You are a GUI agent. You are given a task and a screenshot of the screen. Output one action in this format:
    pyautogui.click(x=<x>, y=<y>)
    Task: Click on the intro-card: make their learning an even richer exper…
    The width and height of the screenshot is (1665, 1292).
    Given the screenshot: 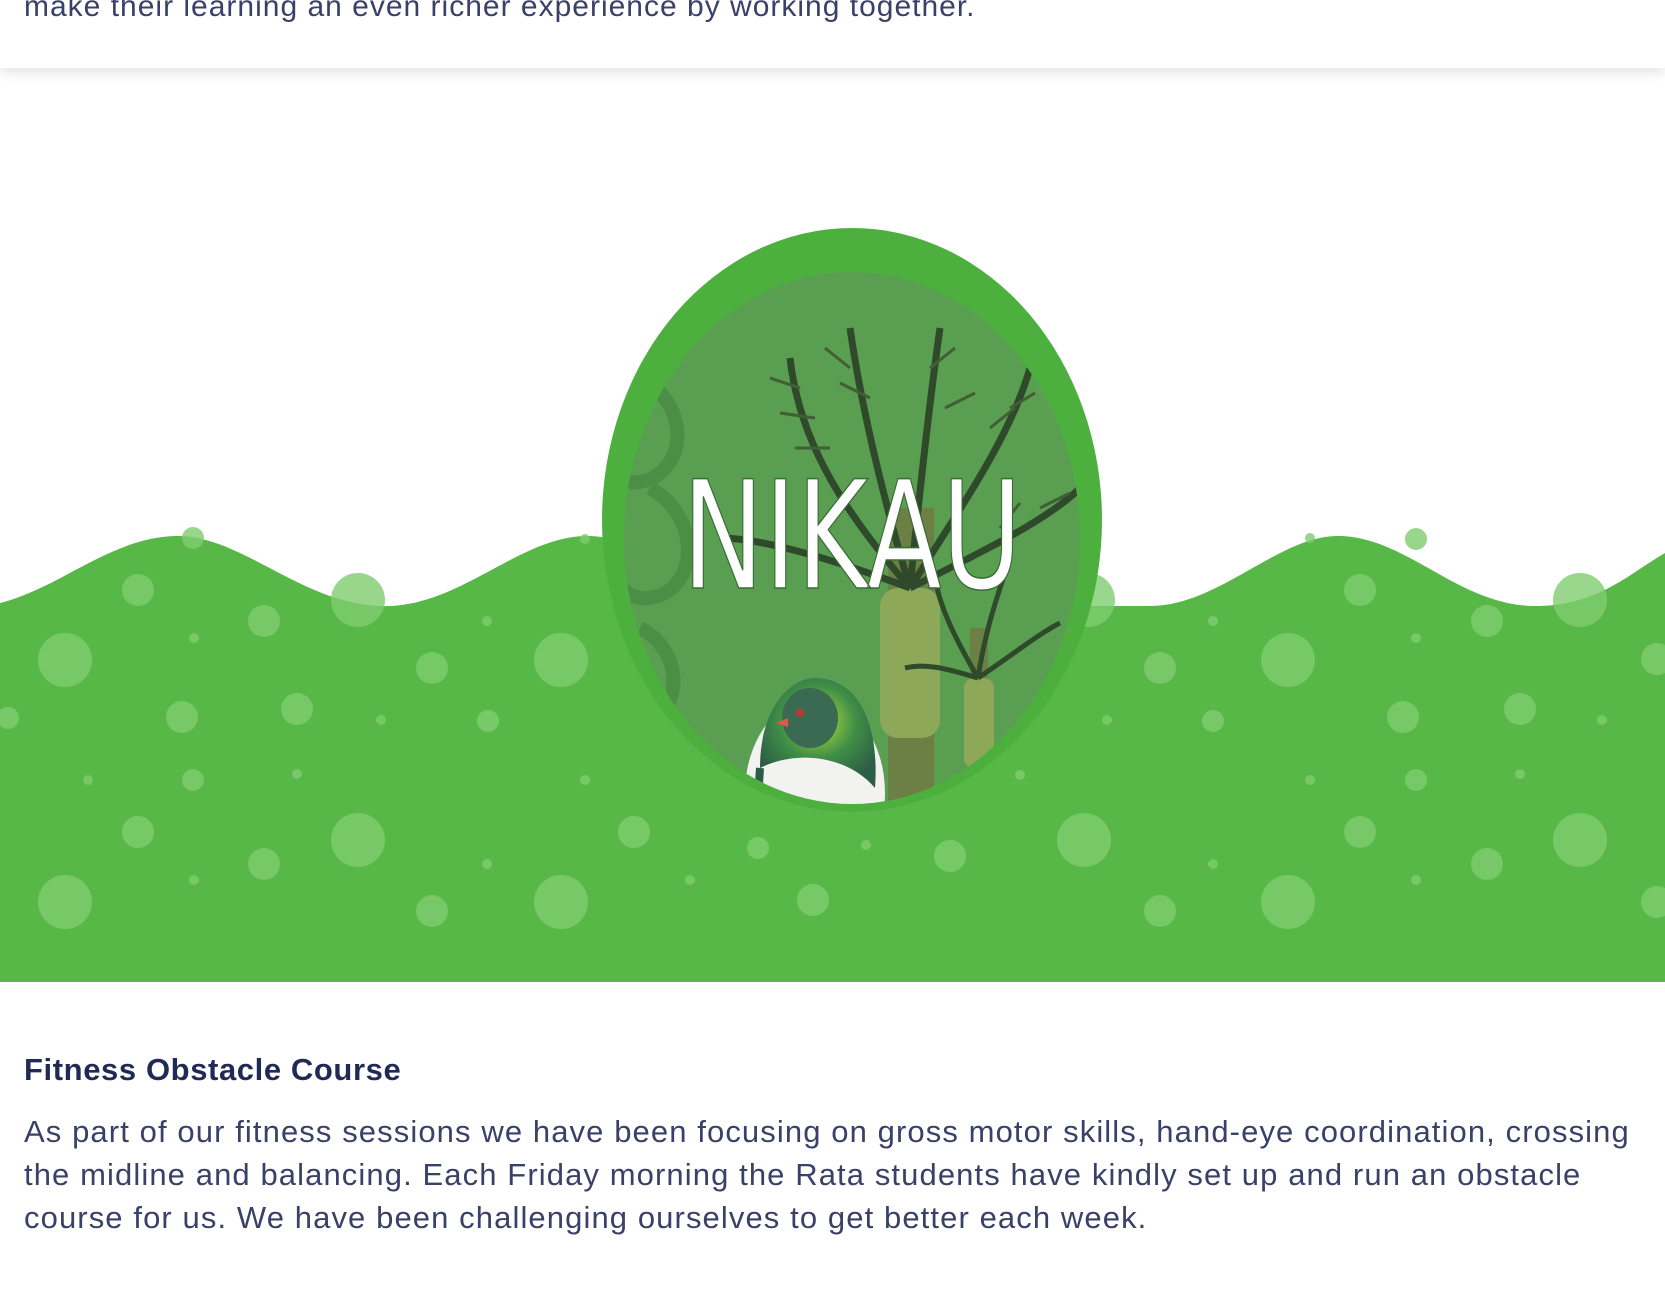 What is the action you would take?
    pyautogui.click(x=832, y=34)
    